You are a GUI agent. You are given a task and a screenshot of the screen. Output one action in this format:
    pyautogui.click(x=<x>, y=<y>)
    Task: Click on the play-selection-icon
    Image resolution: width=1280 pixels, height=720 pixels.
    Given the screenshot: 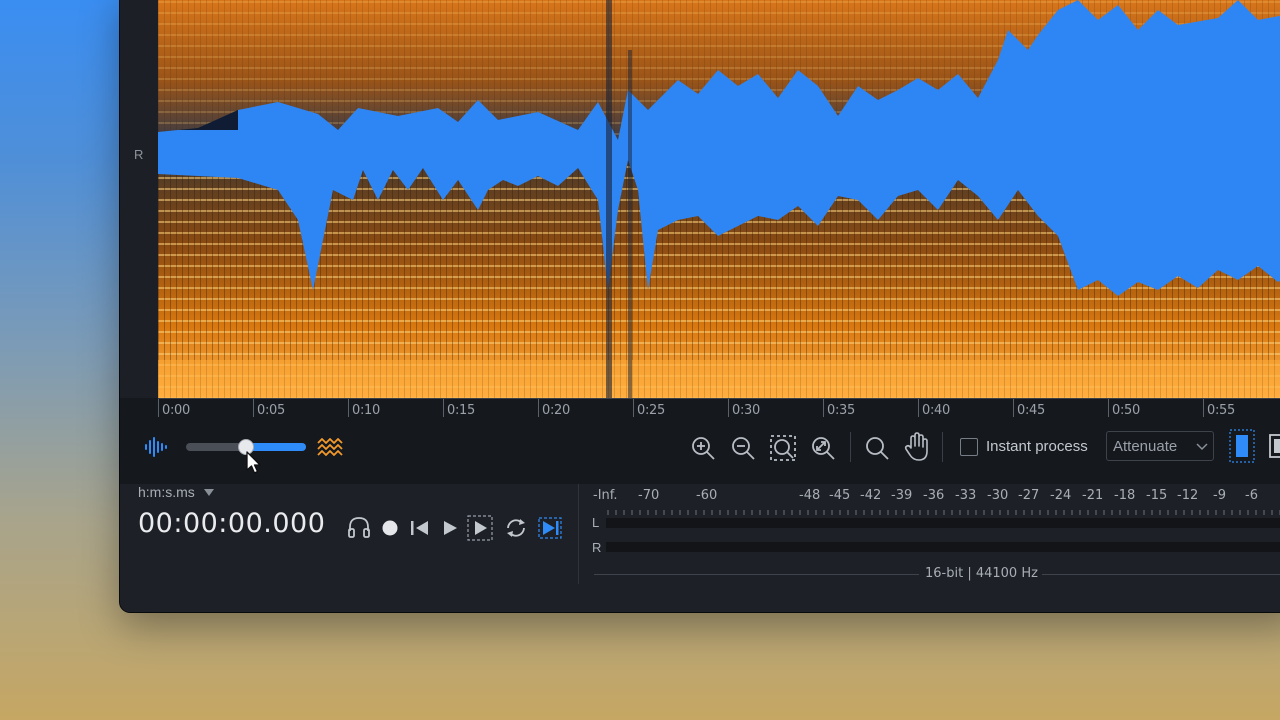 What is the action you would take?
    pyautogui.click(x=480, y=528)
    